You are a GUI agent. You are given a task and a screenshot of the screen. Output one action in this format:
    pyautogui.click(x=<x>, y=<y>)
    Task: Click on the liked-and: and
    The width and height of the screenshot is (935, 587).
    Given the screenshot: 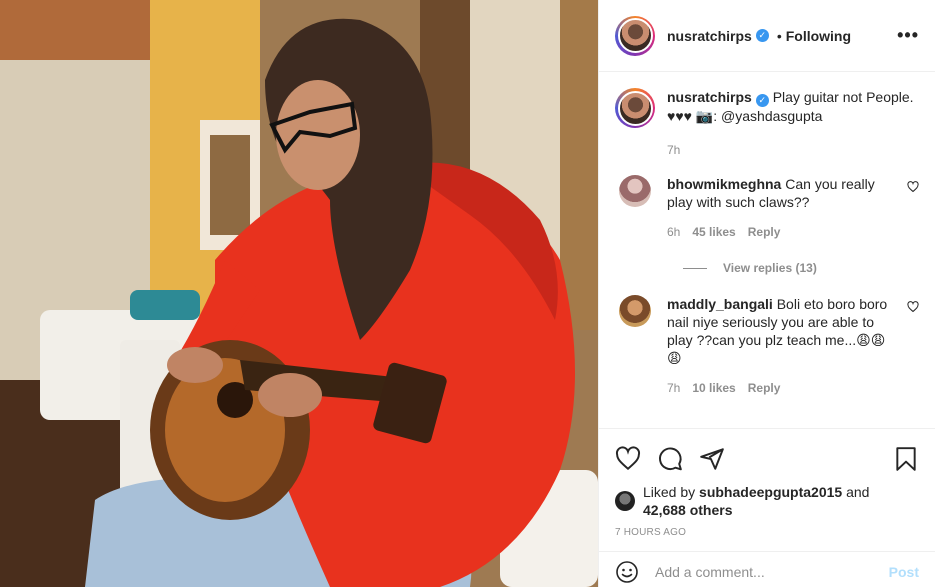 What is the action you would take?
    pyautogui.click(x=858, y=492)
    